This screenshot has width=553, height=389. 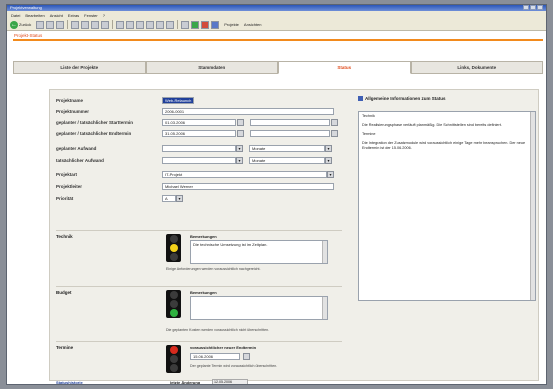 What do you see at coordinates (15, 15) in the screenshot?
I see `menu-item-datei: Datei` at bounding box center [15, 15].